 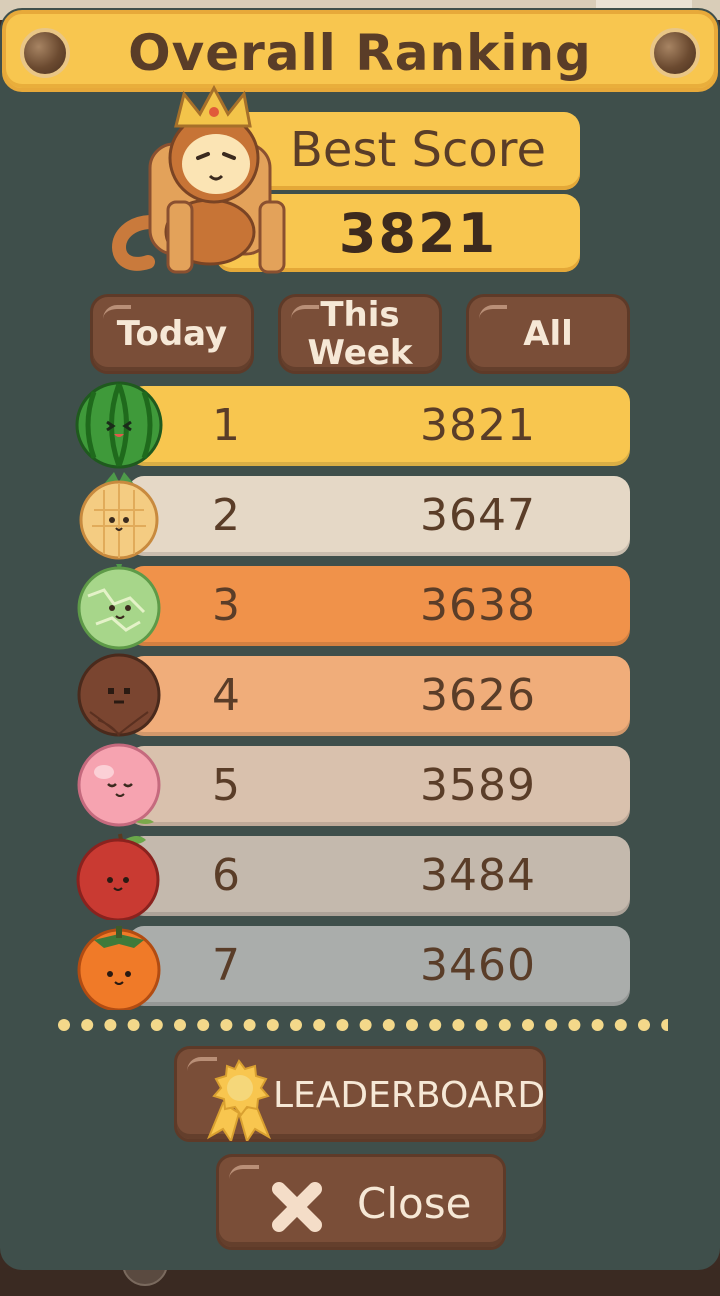 I want to click on rank-score: 3589, so click(x=478, y=785).